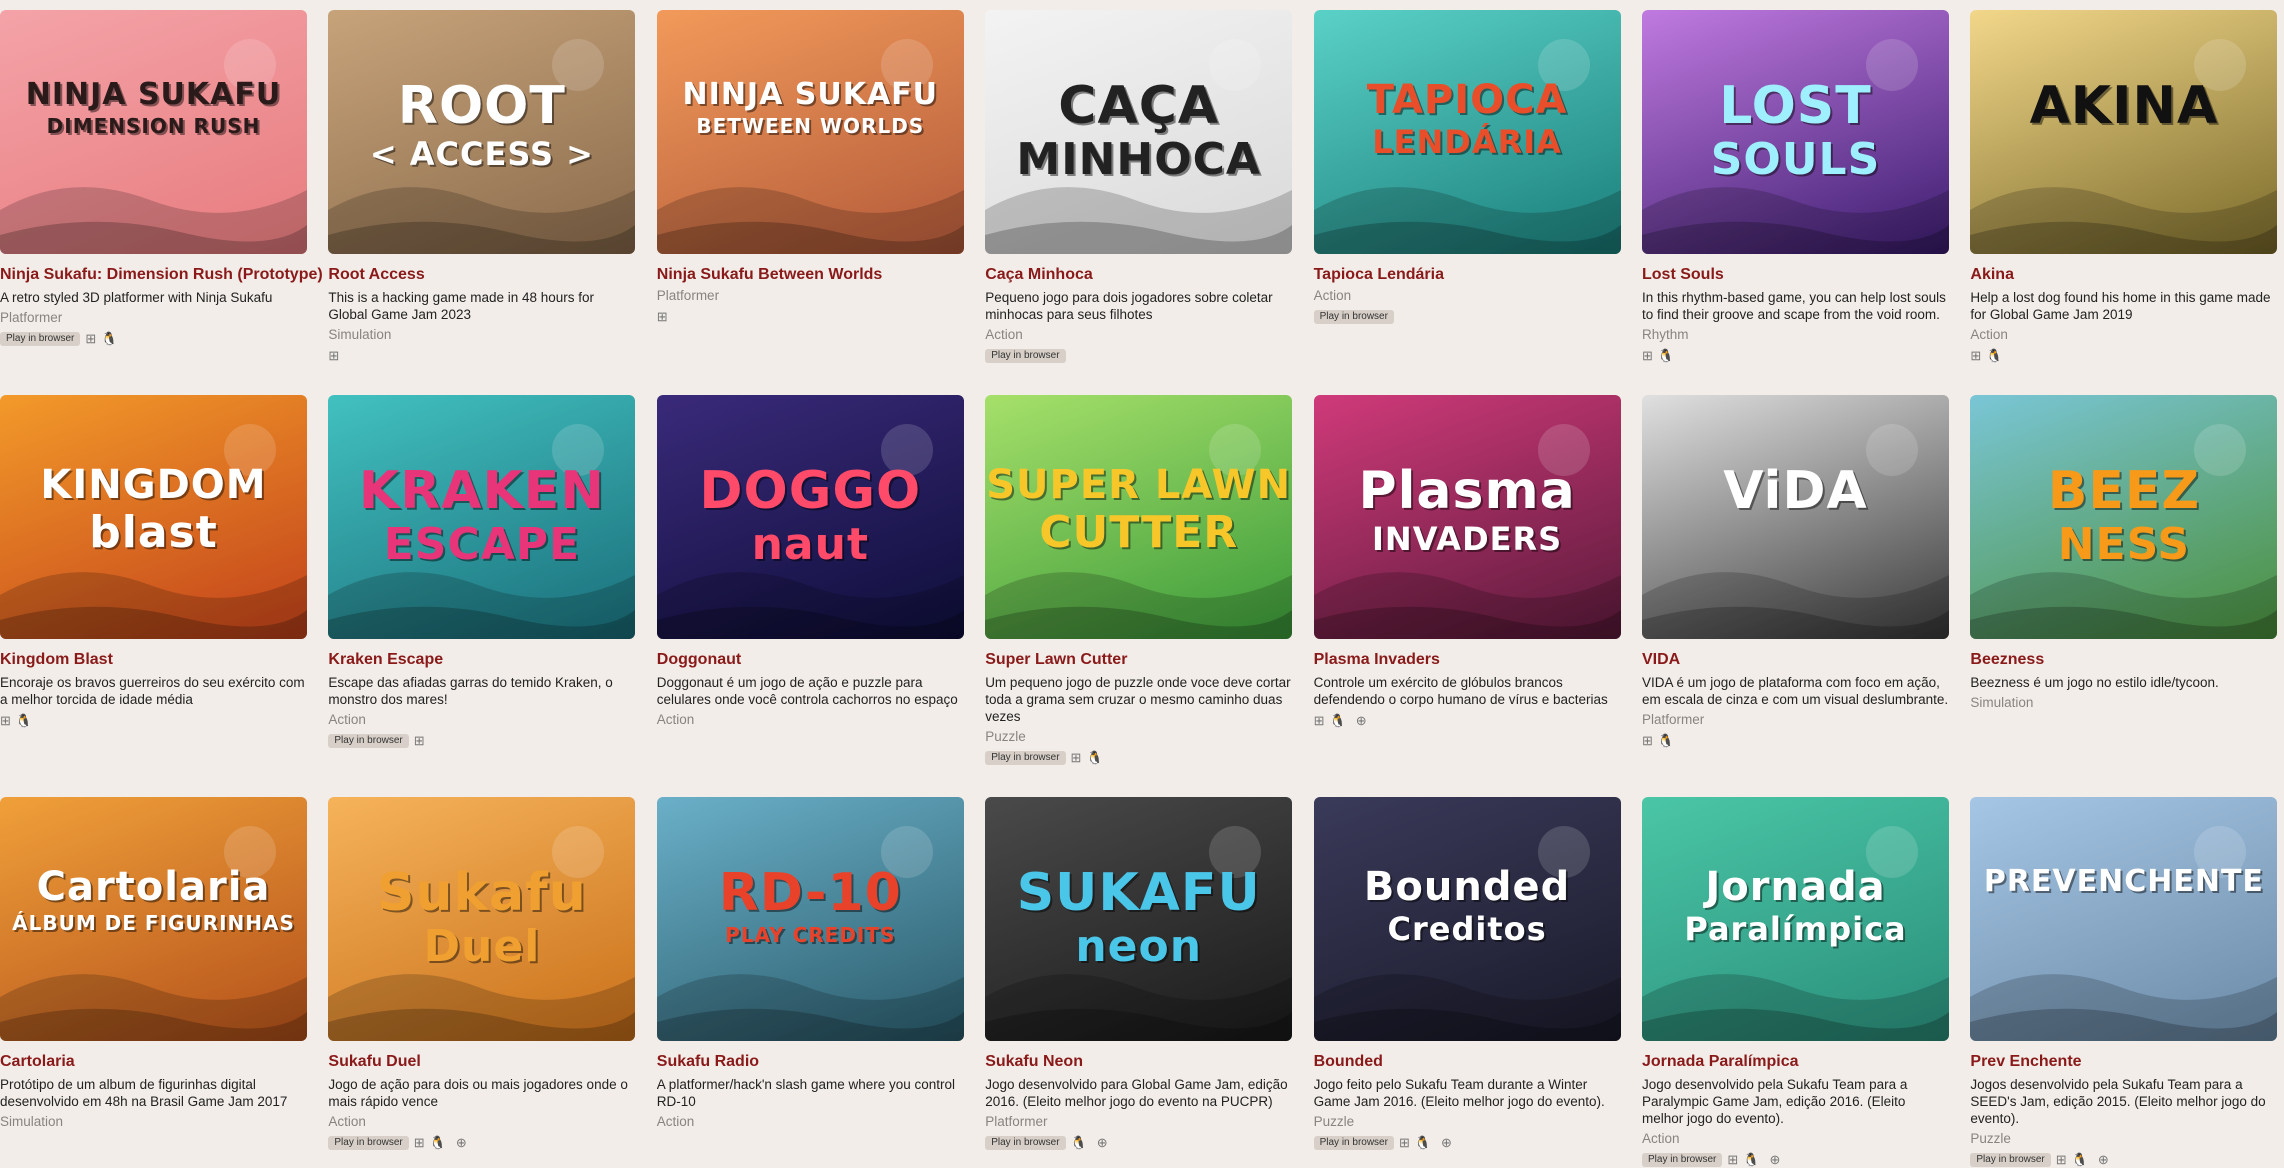 The width and height of the screenshot is (2284, 1168). Describe the element at coordinates (153, 517) in the screenshot. I see `game-thumbnail: KINGDOM blast` at that location.